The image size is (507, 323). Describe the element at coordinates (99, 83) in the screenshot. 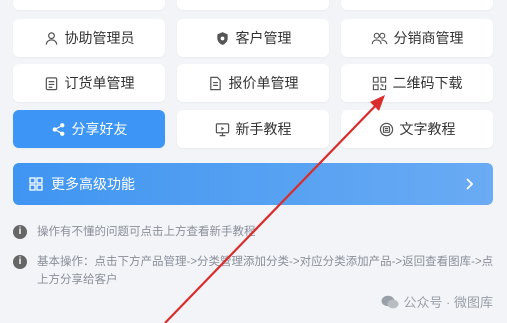

I see `button-label: 订货单管理` at that location.